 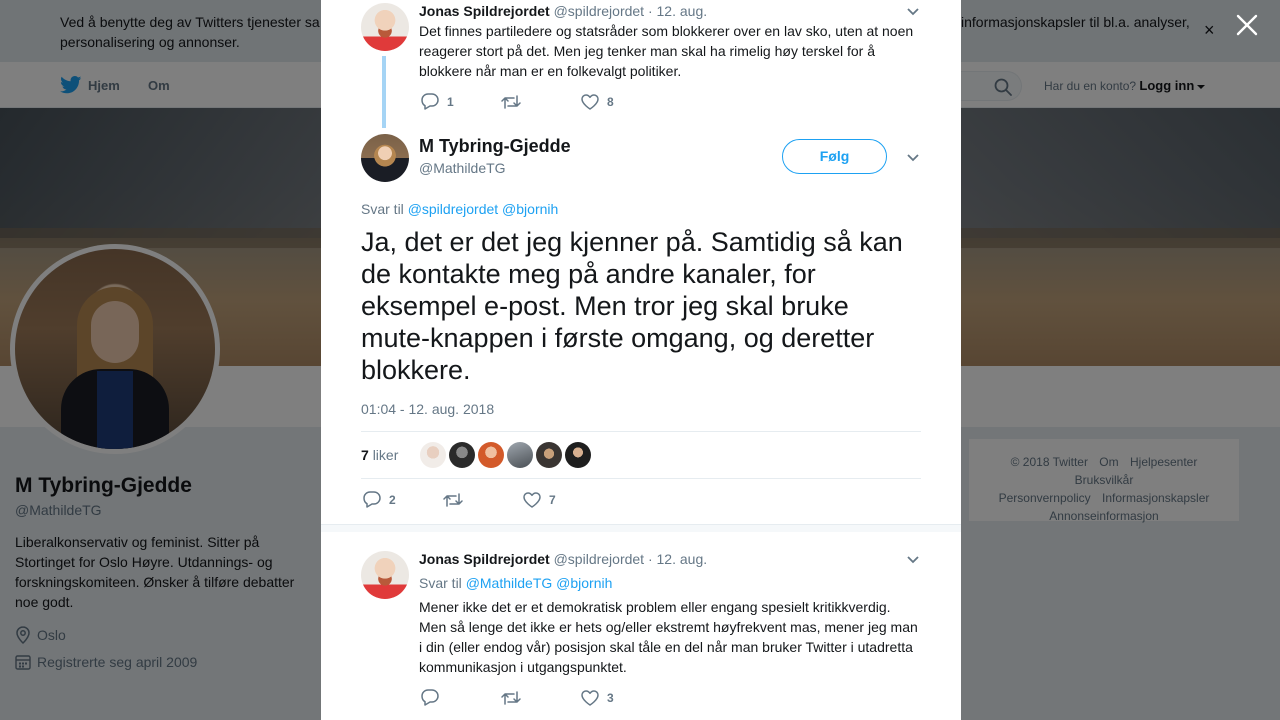 I want to click on like-button: 3, so click(x=597, y=697).